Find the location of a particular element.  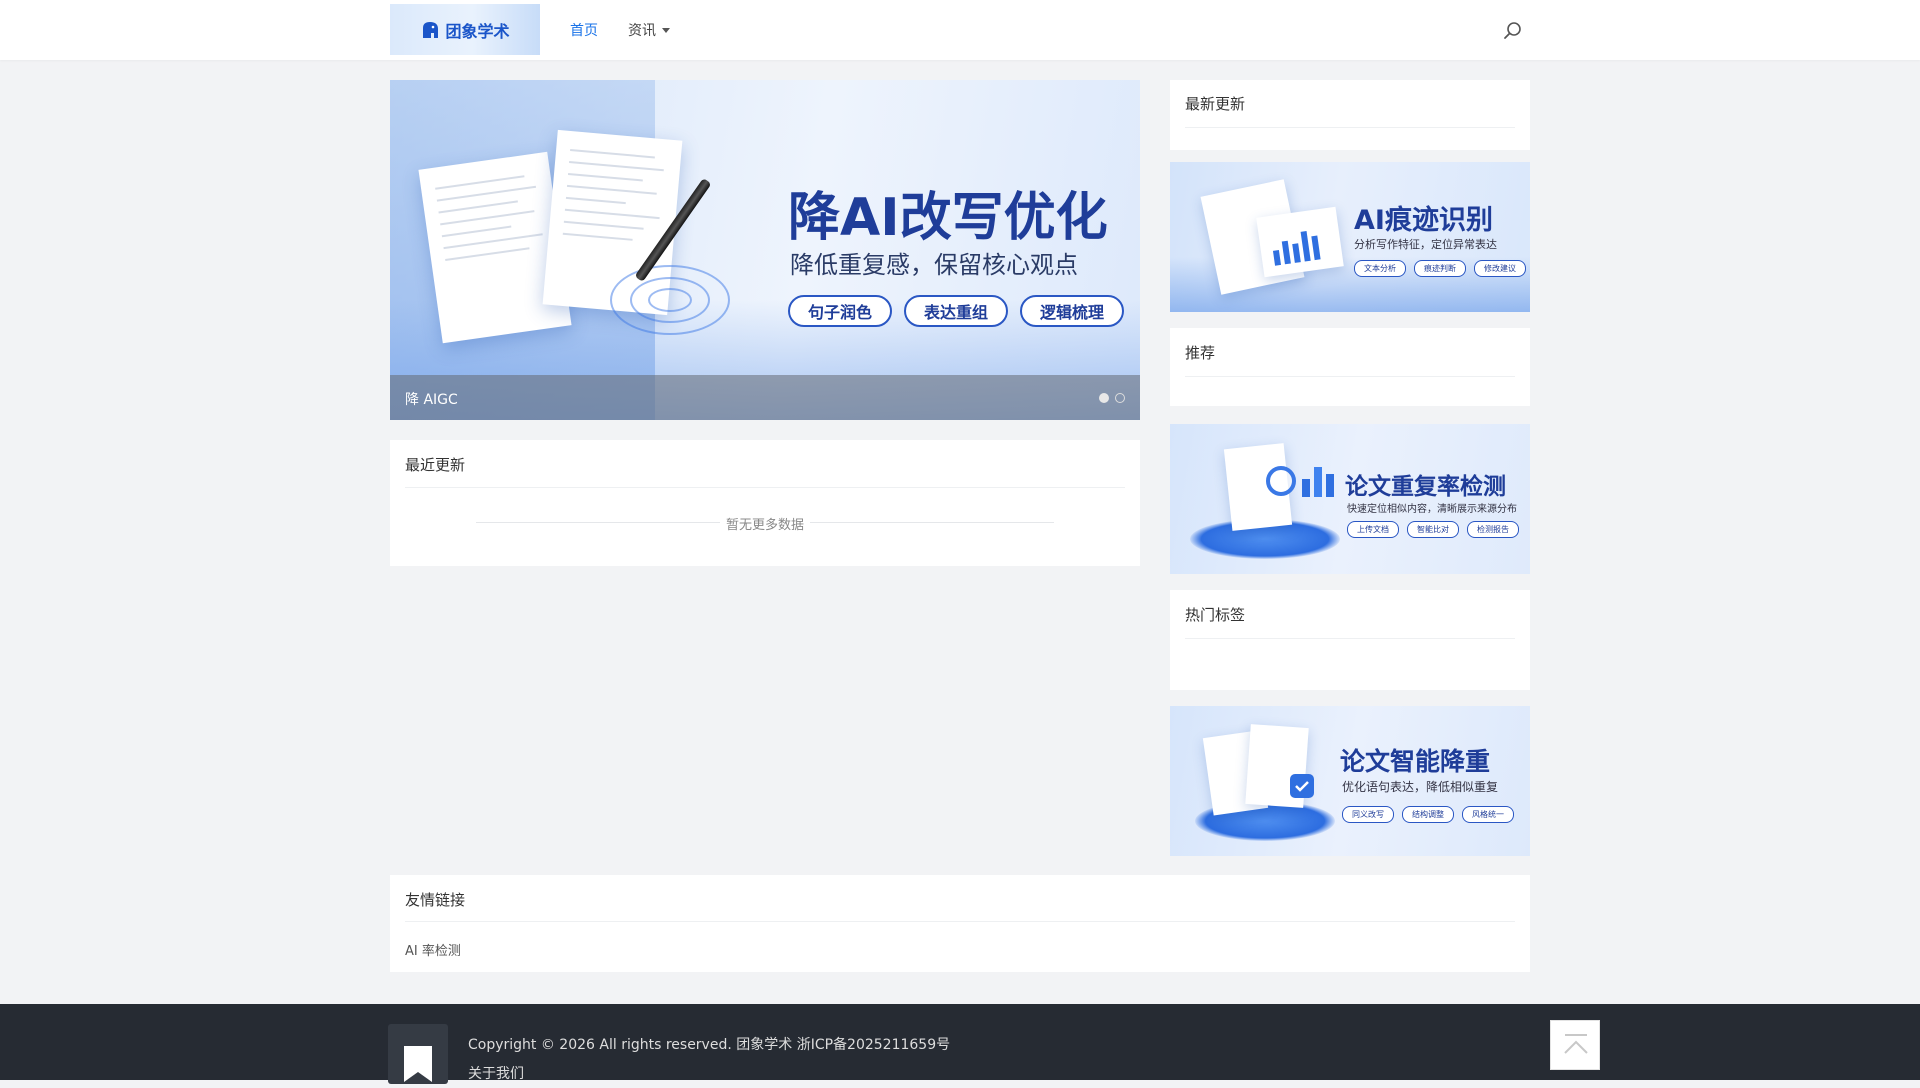

arrow-up-icon is located at coordinates (1576, 1044).